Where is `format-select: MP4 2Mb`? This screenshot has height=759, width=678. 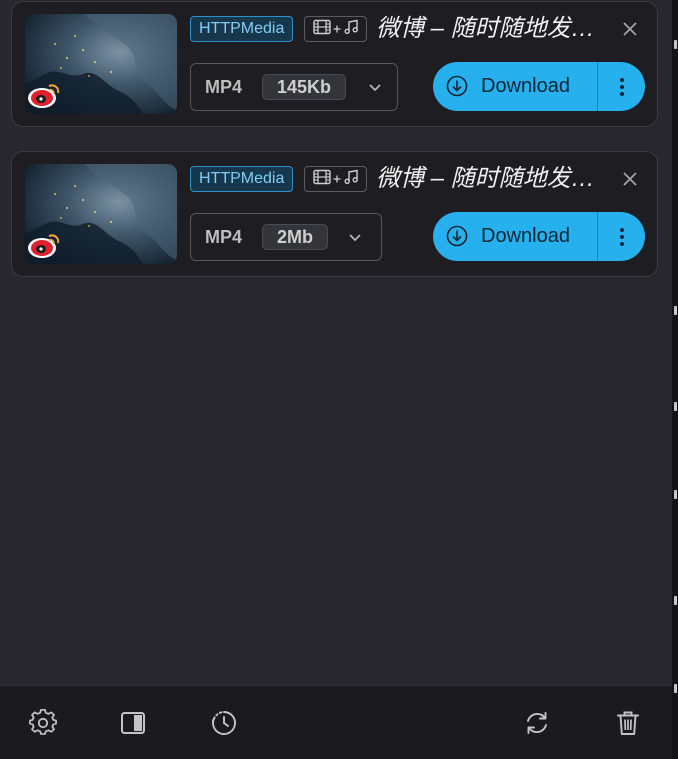 format-select: MP4 2Mb is located at coordinates (286, 237).